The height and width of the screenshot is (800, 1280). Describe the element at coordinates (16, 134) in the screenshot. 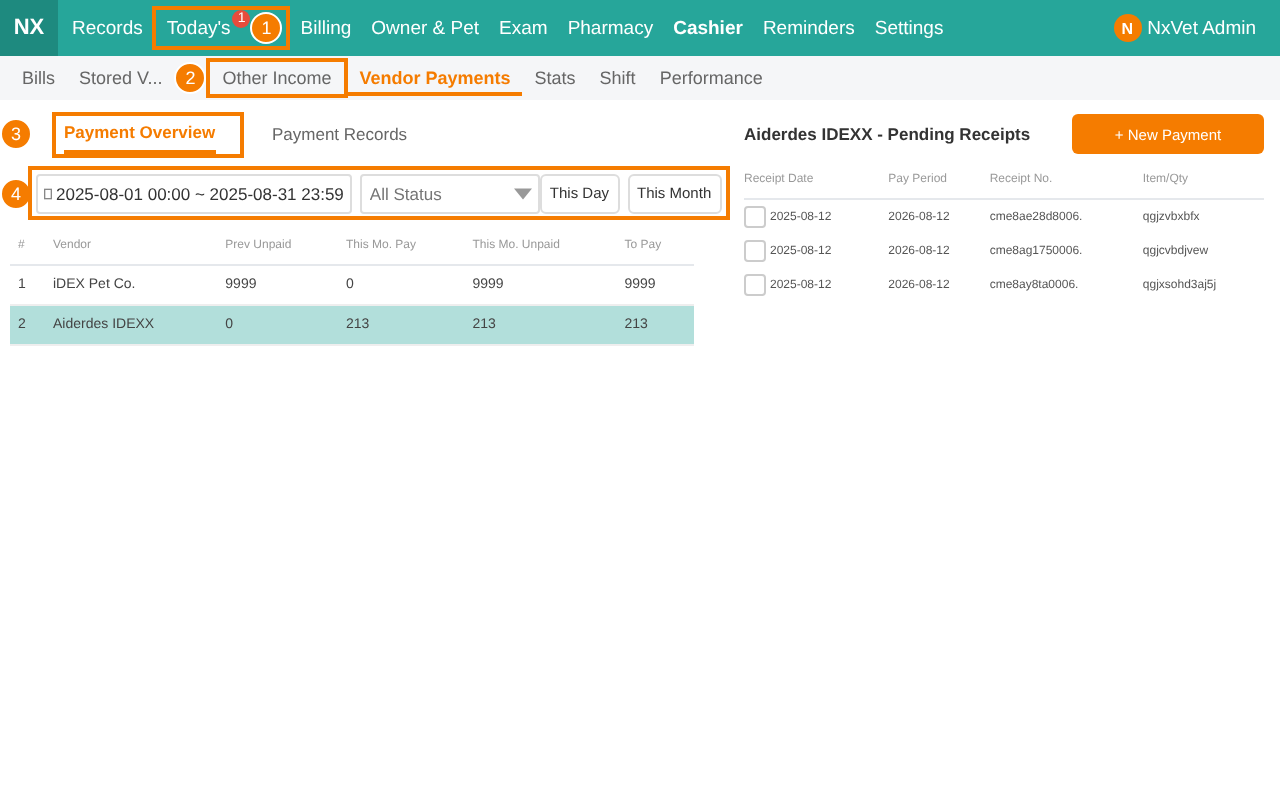

I see `step-marker: 3` at that location.